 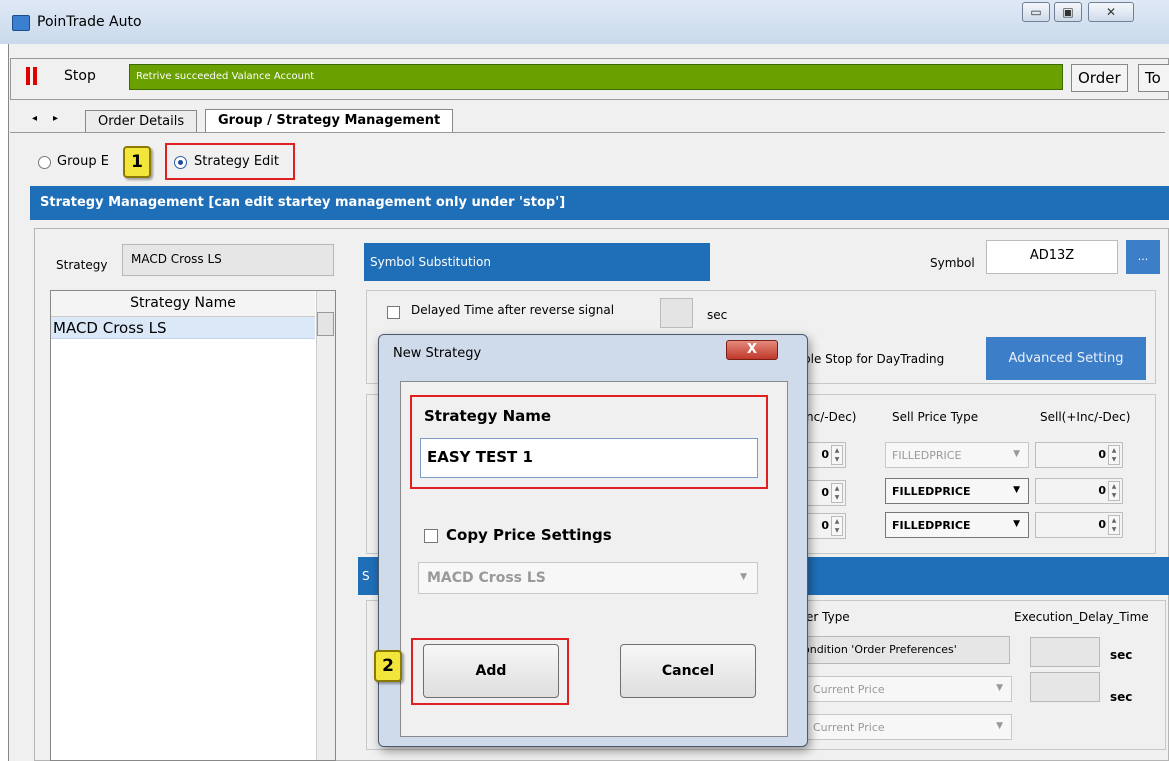 What do you see at coordinates (325, 324) in the screenshot?
I see `scrollbar-thumb` at bounding box center [325, 324].